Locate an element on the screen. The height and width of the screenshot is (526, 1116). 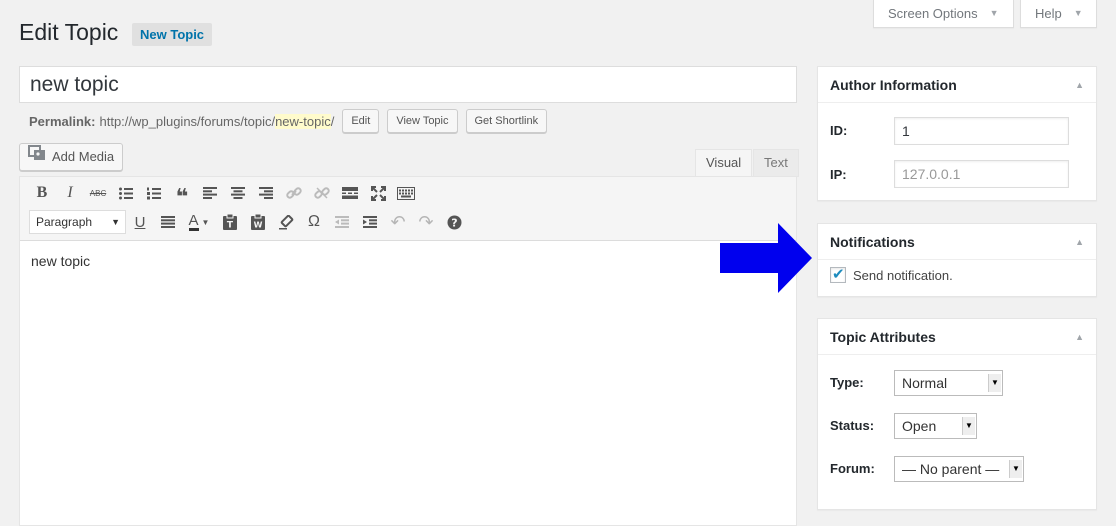
author-information-box: Author Information ▲ ID: 1 IP: 127.0.0.1 is located at coordinates (957, 133).